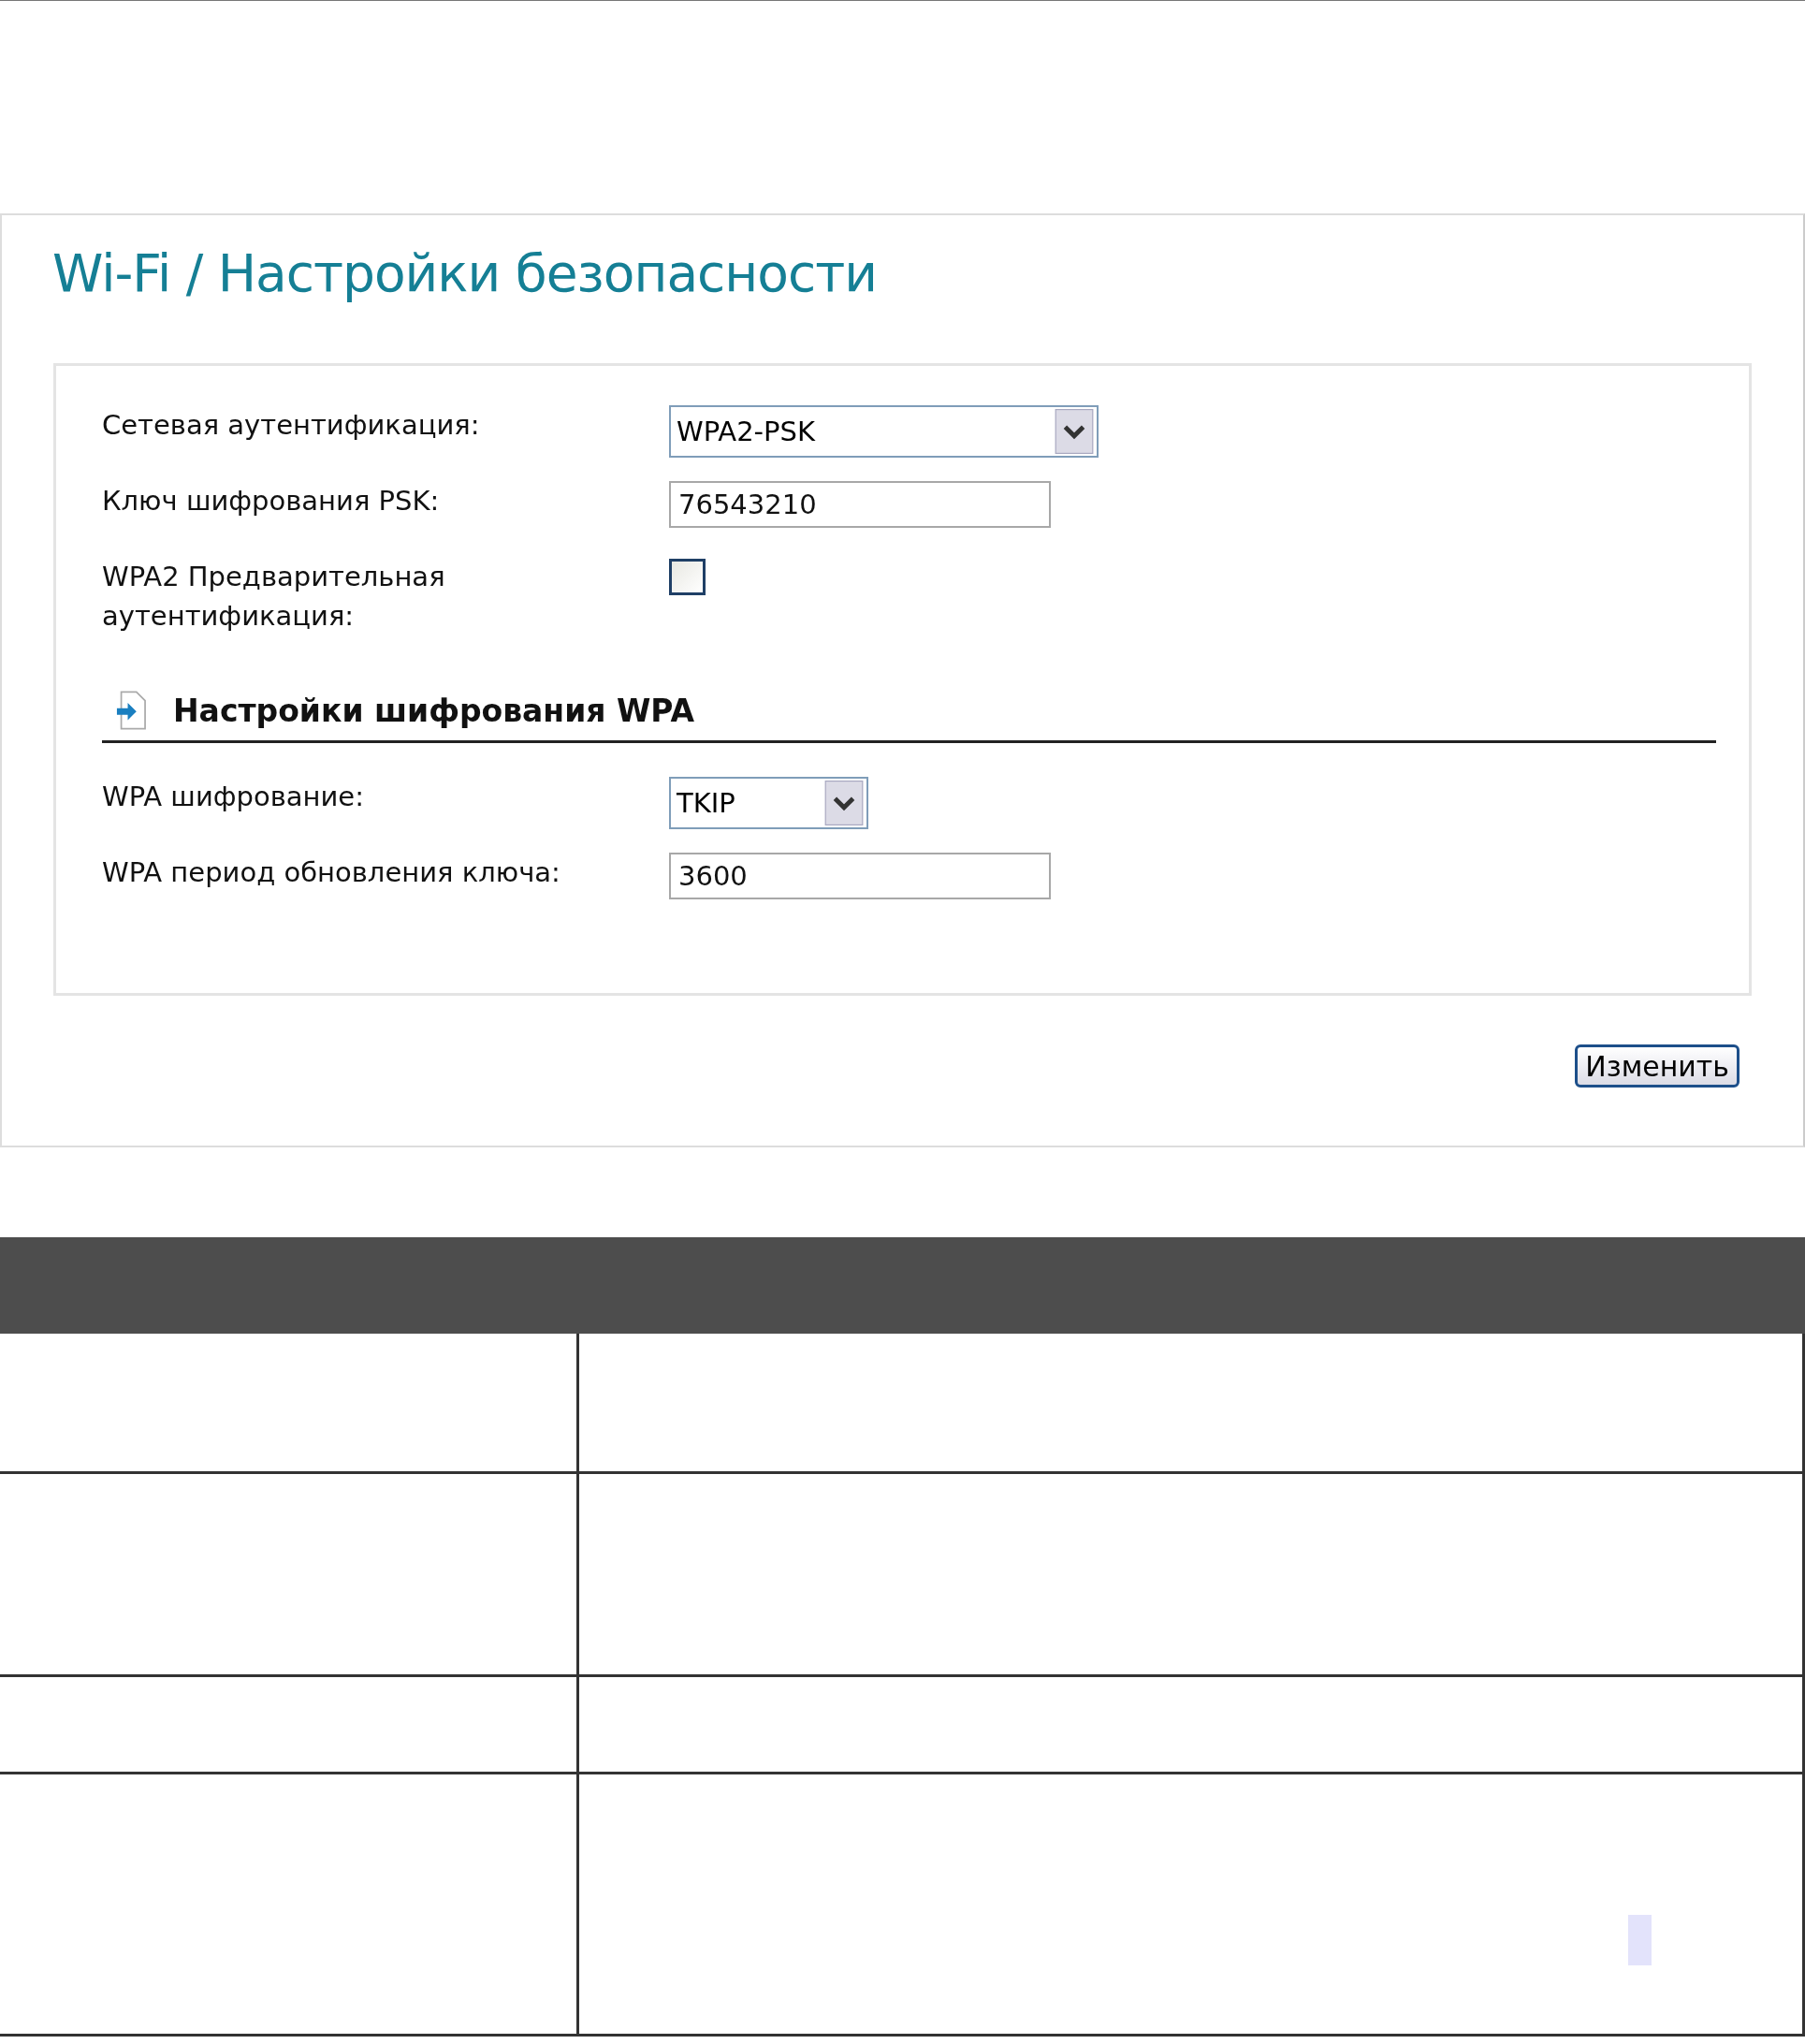 Image resolution: width=1805 pixels, height=2044 pixels. What do you see at coordinates (233, 797) in the screenshot?
I see `field-label: WPA шифрование:` at bounding box center [233, 797].